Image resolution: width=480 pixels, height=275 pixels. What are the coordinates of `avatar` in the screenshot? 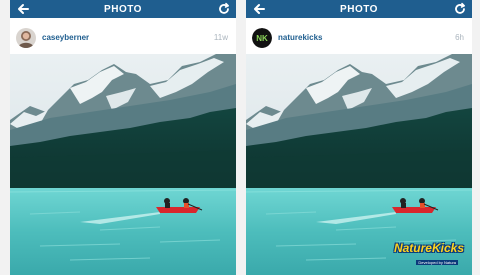 It's located at (26, 38).